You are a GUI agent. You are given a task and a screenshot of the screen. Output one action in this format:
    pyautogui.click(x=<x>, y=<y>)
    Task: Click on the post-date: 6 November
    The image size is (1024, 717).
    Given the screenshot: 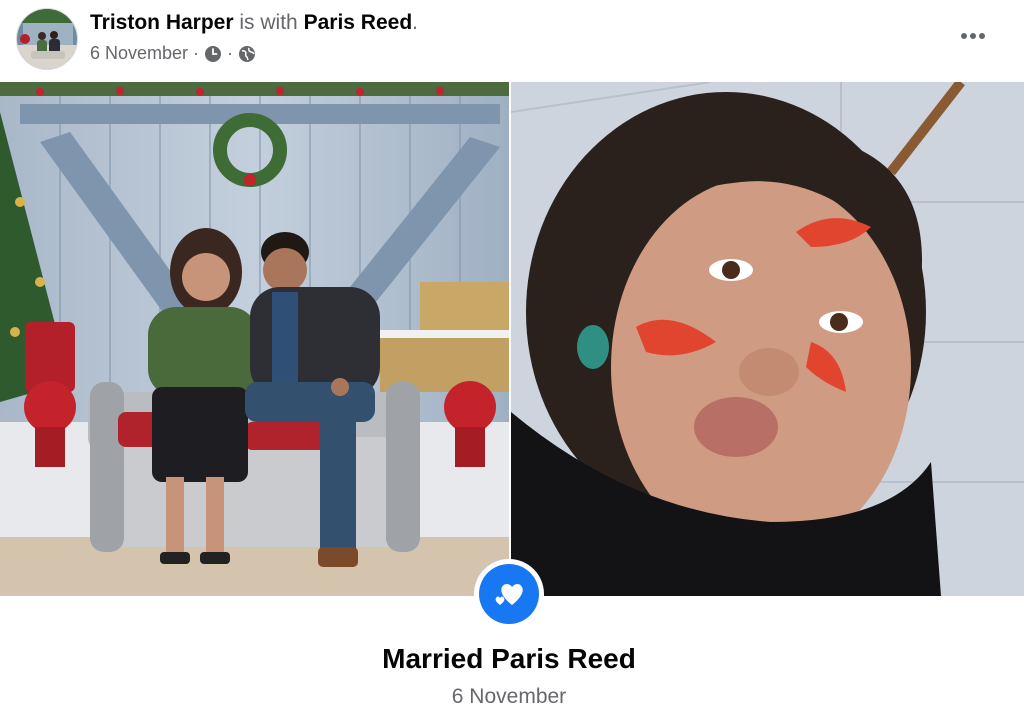 What is the action you would take?
    pyautogui.click(x=139, y=53)
    